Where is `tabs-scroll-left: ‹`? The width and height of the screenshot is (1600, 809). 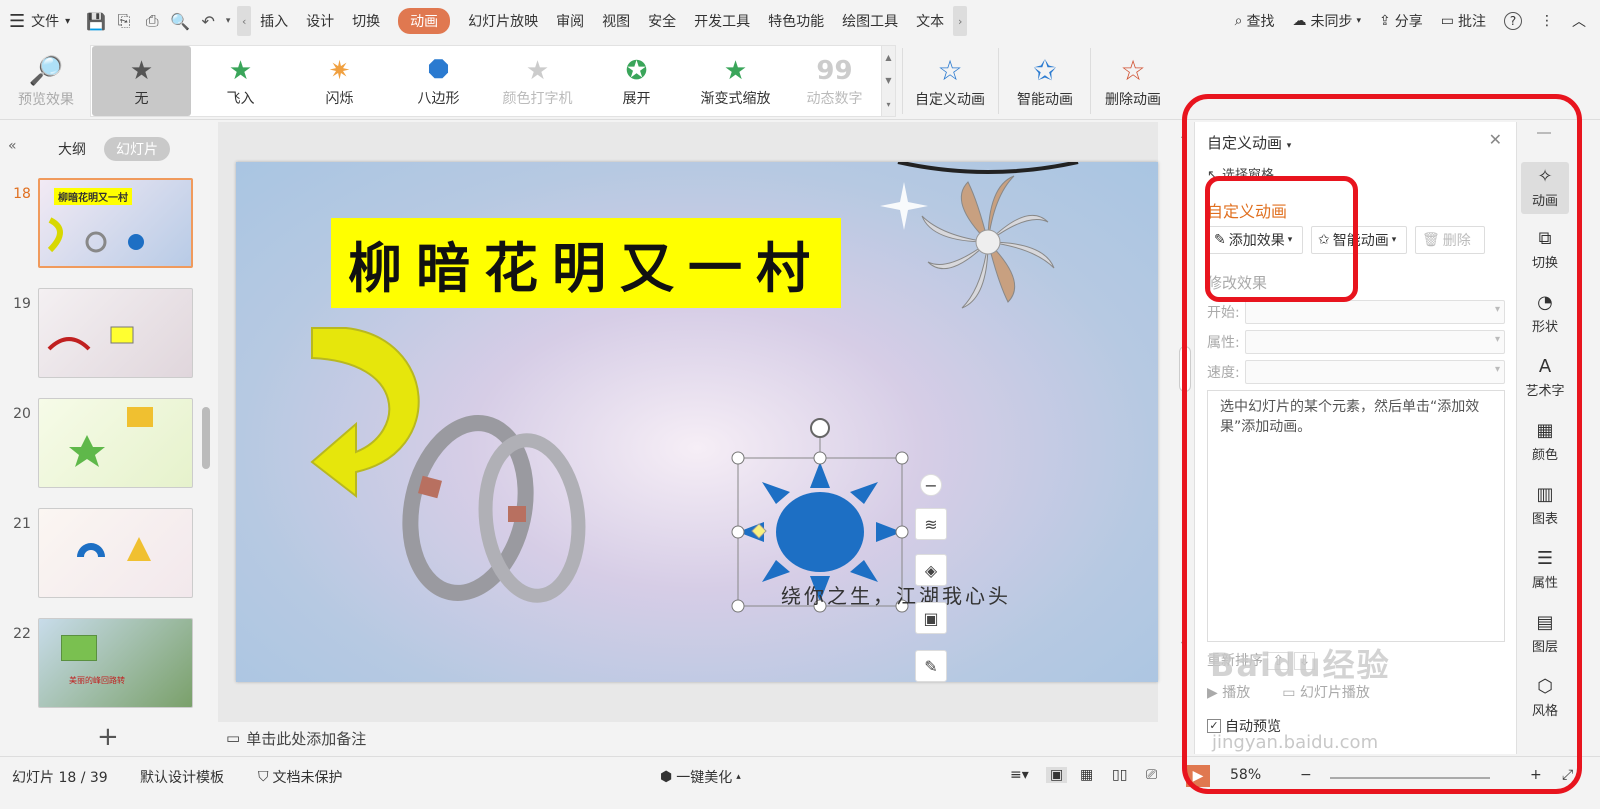
tabs-scroll-left: ‹ is located at coordinates (244, 21).